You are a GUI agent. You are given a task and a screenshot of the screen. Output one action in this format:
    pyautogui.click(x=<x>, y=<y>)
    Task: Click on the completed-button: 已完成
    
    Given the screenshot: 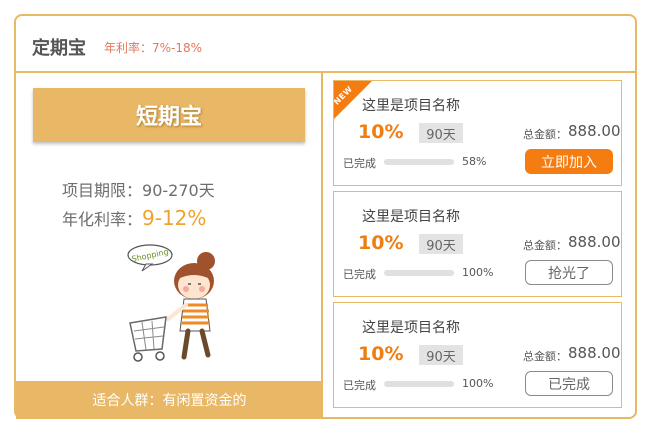 What is the action you would take?
    pyautogui.click(x=569, y=383)
    